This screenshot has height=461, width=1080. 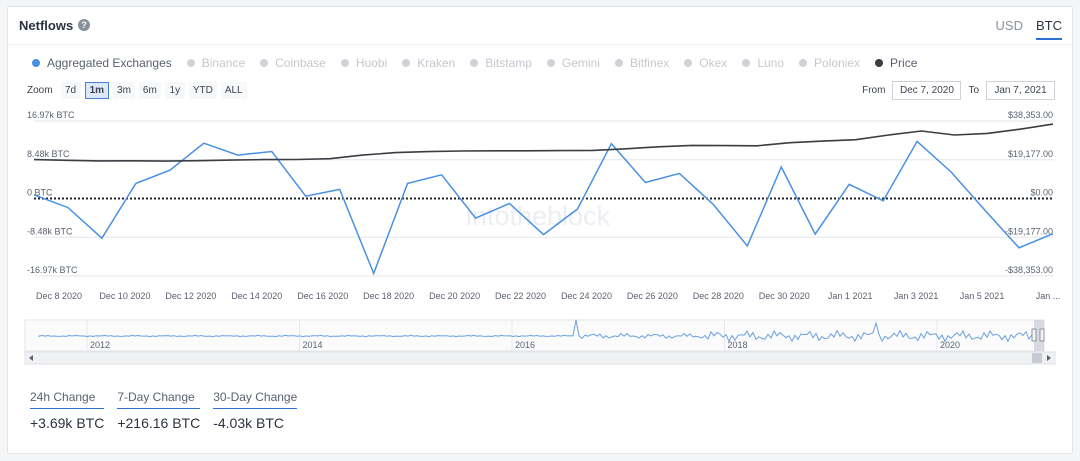 I want to click on navigator-tick-label: 2016, so click(x=525, y=345).